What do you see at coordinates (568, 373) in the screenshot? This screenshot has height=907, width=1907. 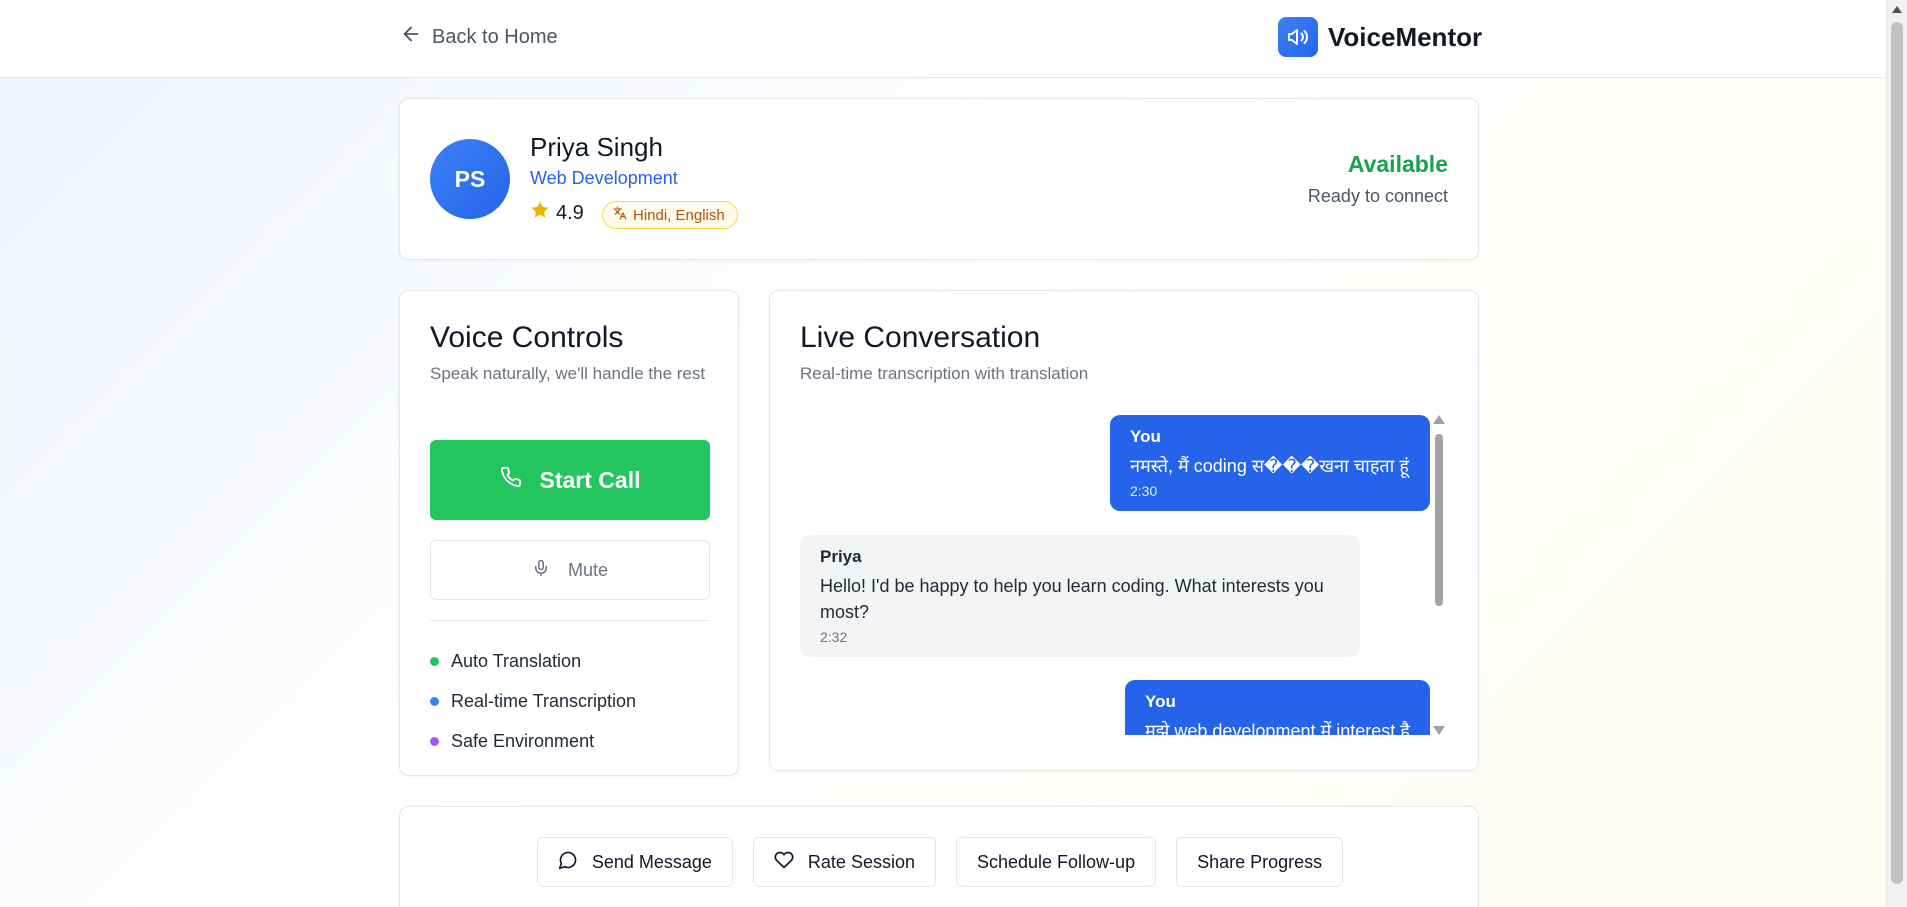 I see `voice-controls-subtitle: Speak naturally, we'll handle the rest` at bounding box center [568, 373].